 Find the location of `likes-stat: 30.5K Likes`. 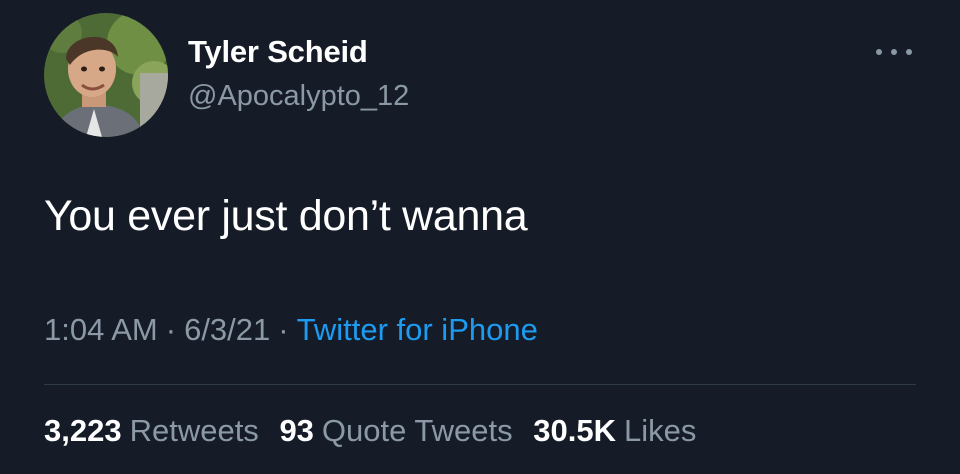

likes-stat: 30.5K Likes is located at coordinates (614, 431).